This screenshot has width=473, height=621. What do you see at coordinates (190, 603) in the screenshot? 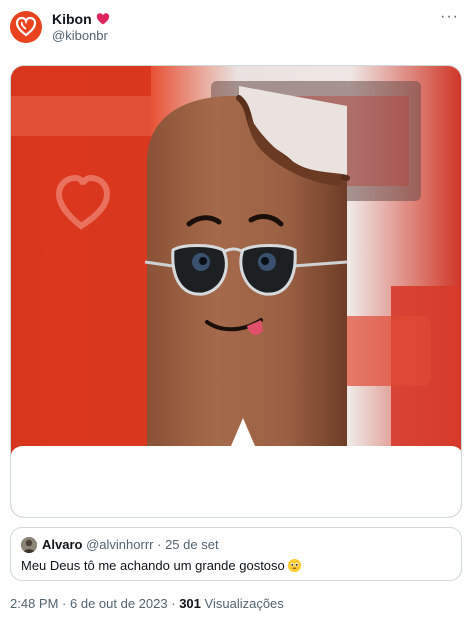
I see `views-count: 301` at bounding box center [190, 603].